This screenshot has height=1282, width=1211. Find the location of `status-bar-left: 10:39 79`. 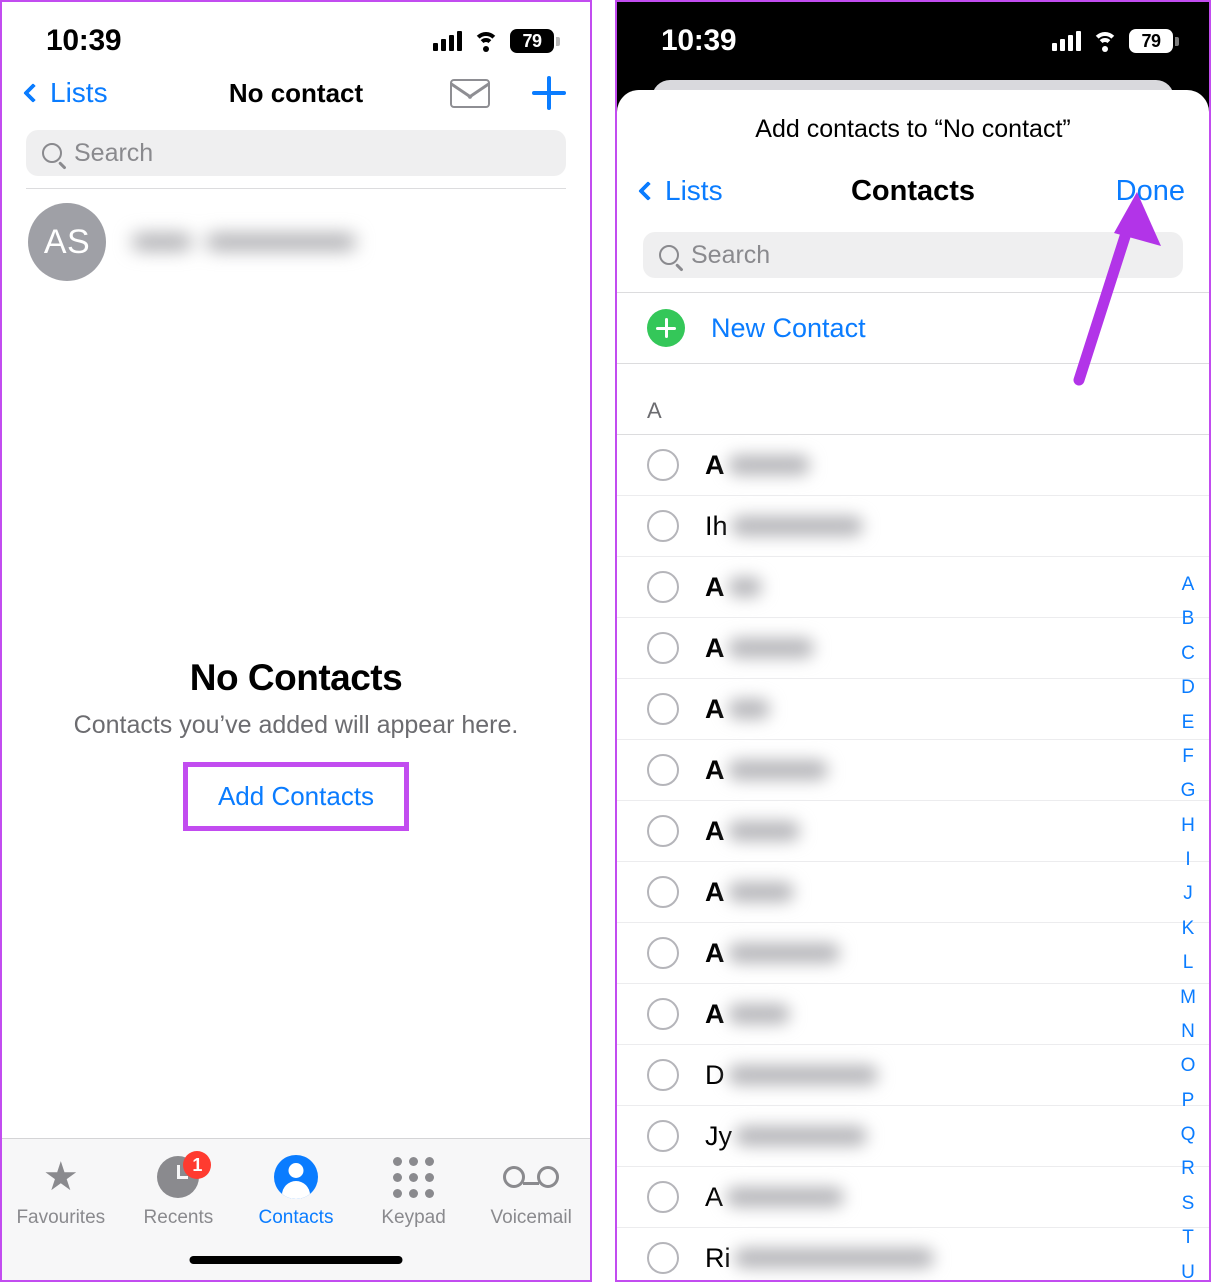

status-bar-left: 10:39 79 is located at coordinates (296, 33).